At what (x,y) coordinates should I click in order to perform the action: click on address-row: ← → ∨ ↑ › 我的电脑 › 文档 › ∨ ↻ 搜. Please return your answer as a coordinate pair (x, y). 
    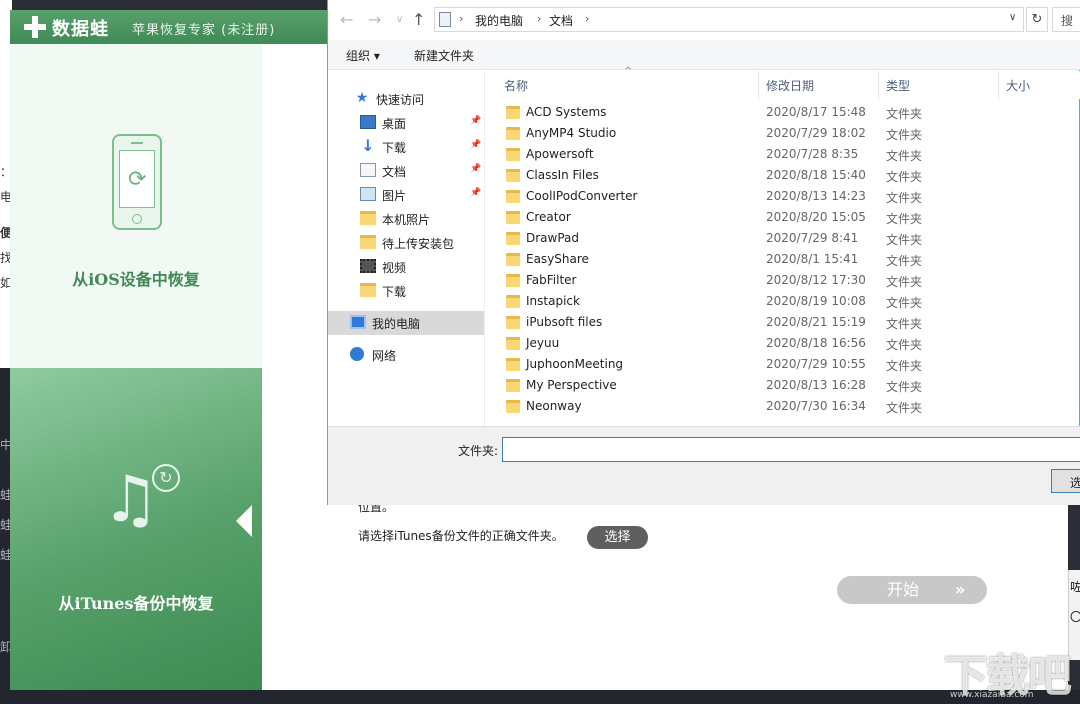
    Looking at the image, I should click on (704, 20).